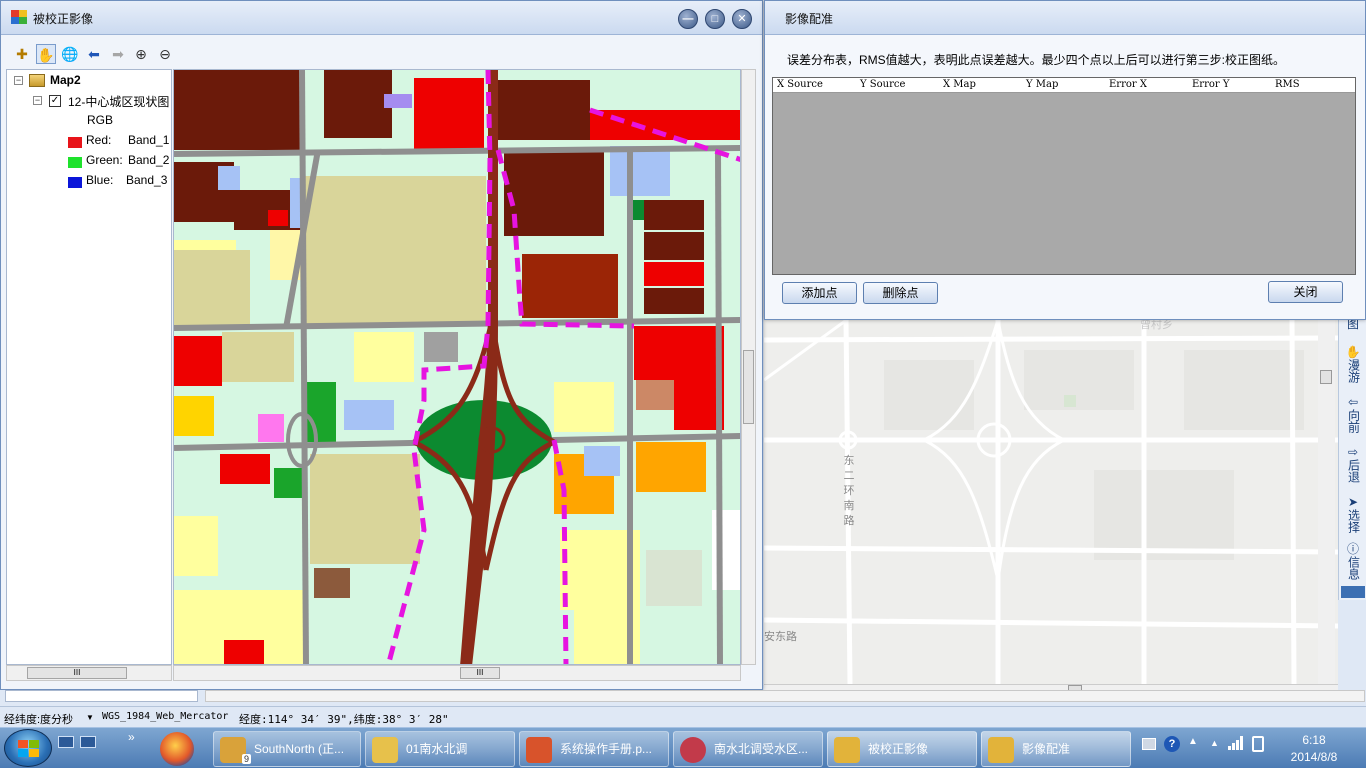 This screenshot has width=1366, height=768. I want to click on layer-visibility-checkbox: ✓, so click(55, 101).